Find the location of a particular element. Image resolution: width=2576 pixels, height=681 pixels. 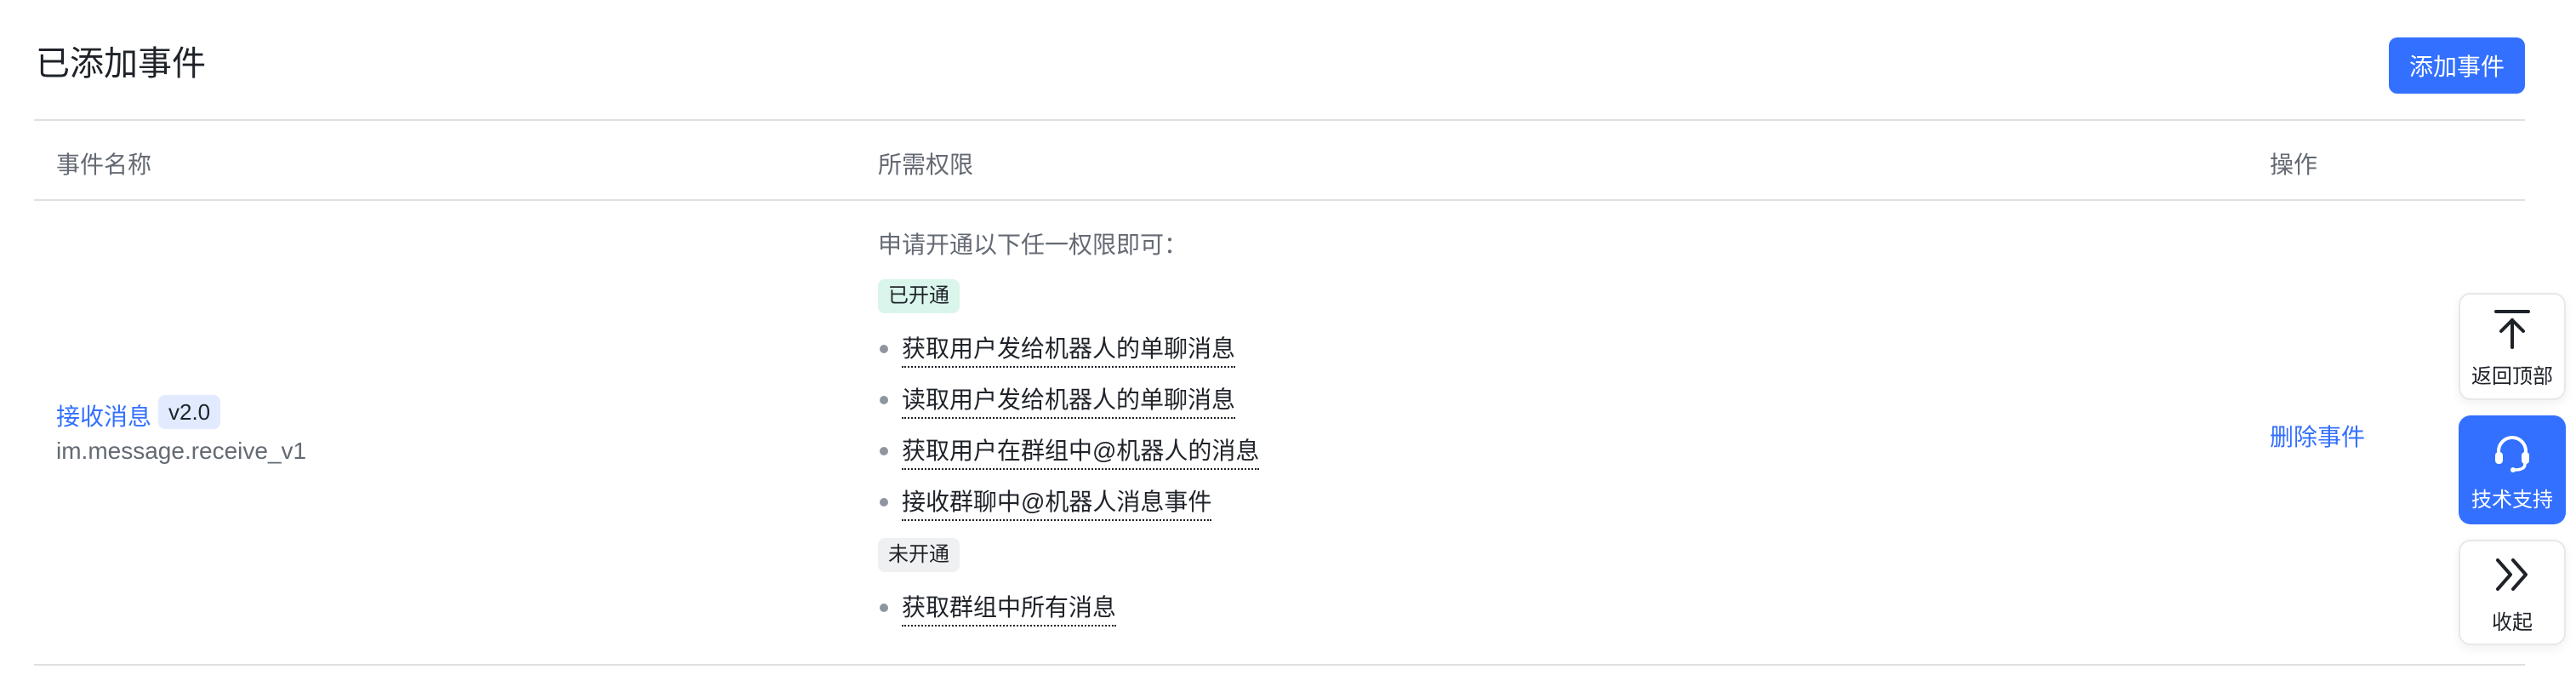

permission-item: 读取用户发给机器人的单聊消息 is located at coordinates (1058, 400).